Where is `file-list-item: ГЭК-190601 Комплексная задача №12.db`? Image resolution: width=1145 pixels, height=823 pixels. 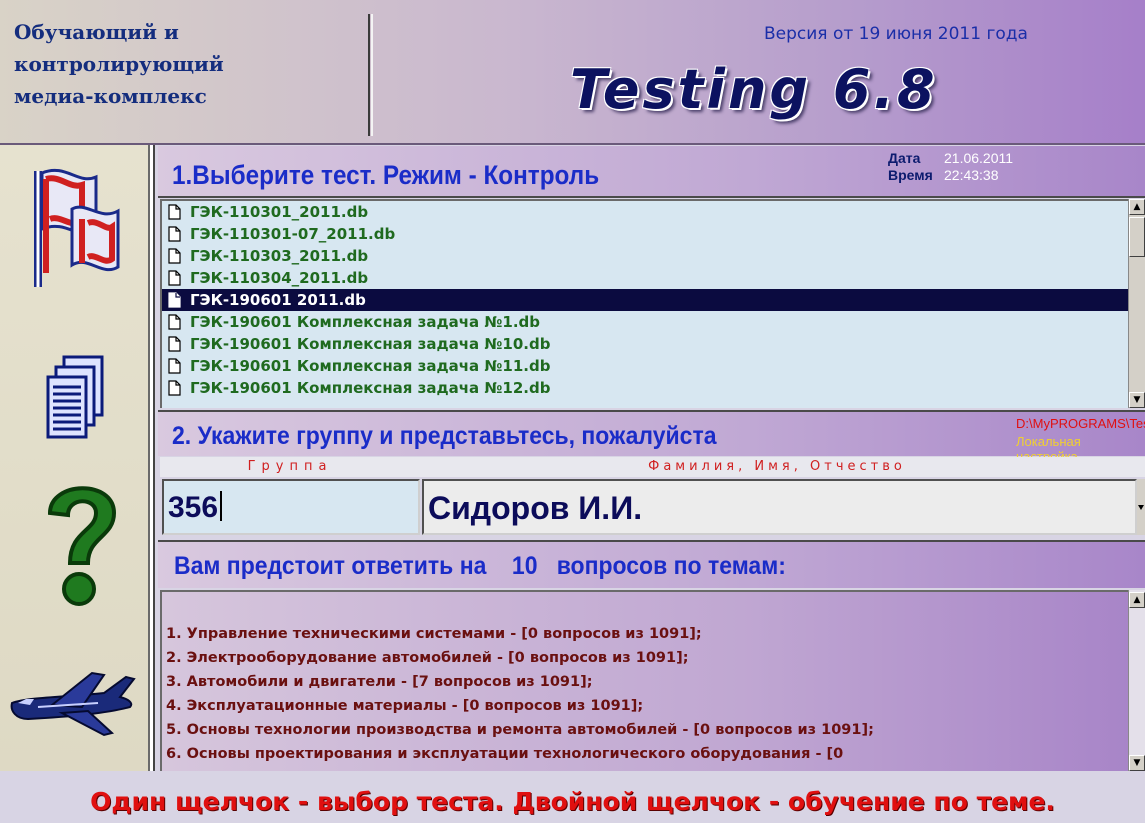
file-list-item: ГЭК-190601 Комплексная задача №12.db is located at coordinates (646, 388).